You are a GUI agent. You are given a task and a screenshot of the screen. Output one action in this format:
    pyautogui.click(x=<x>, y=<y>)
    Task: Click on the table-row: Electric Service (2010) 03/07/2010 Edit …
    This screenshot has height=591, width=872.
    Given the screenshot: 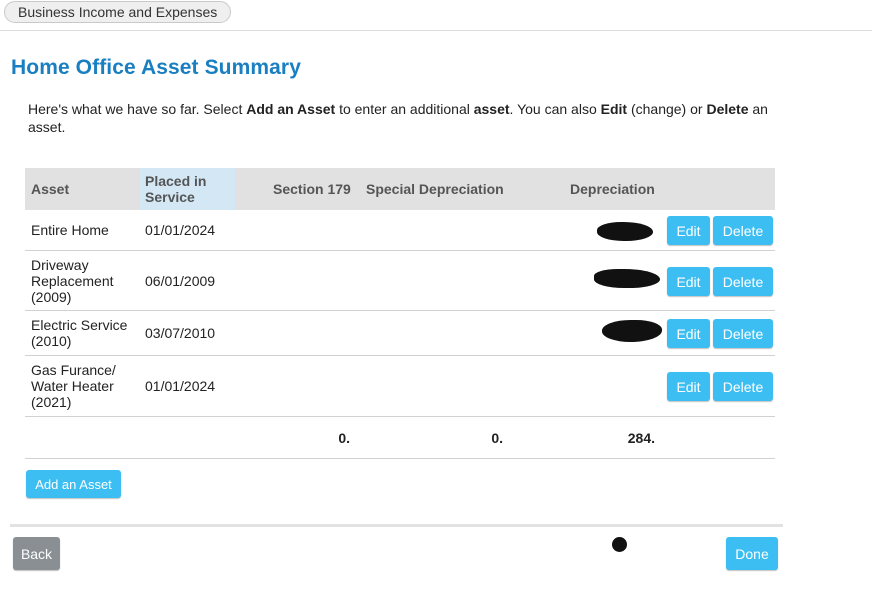 What is the action you would take?
    pyautogui.click(x=400, y=333)
    